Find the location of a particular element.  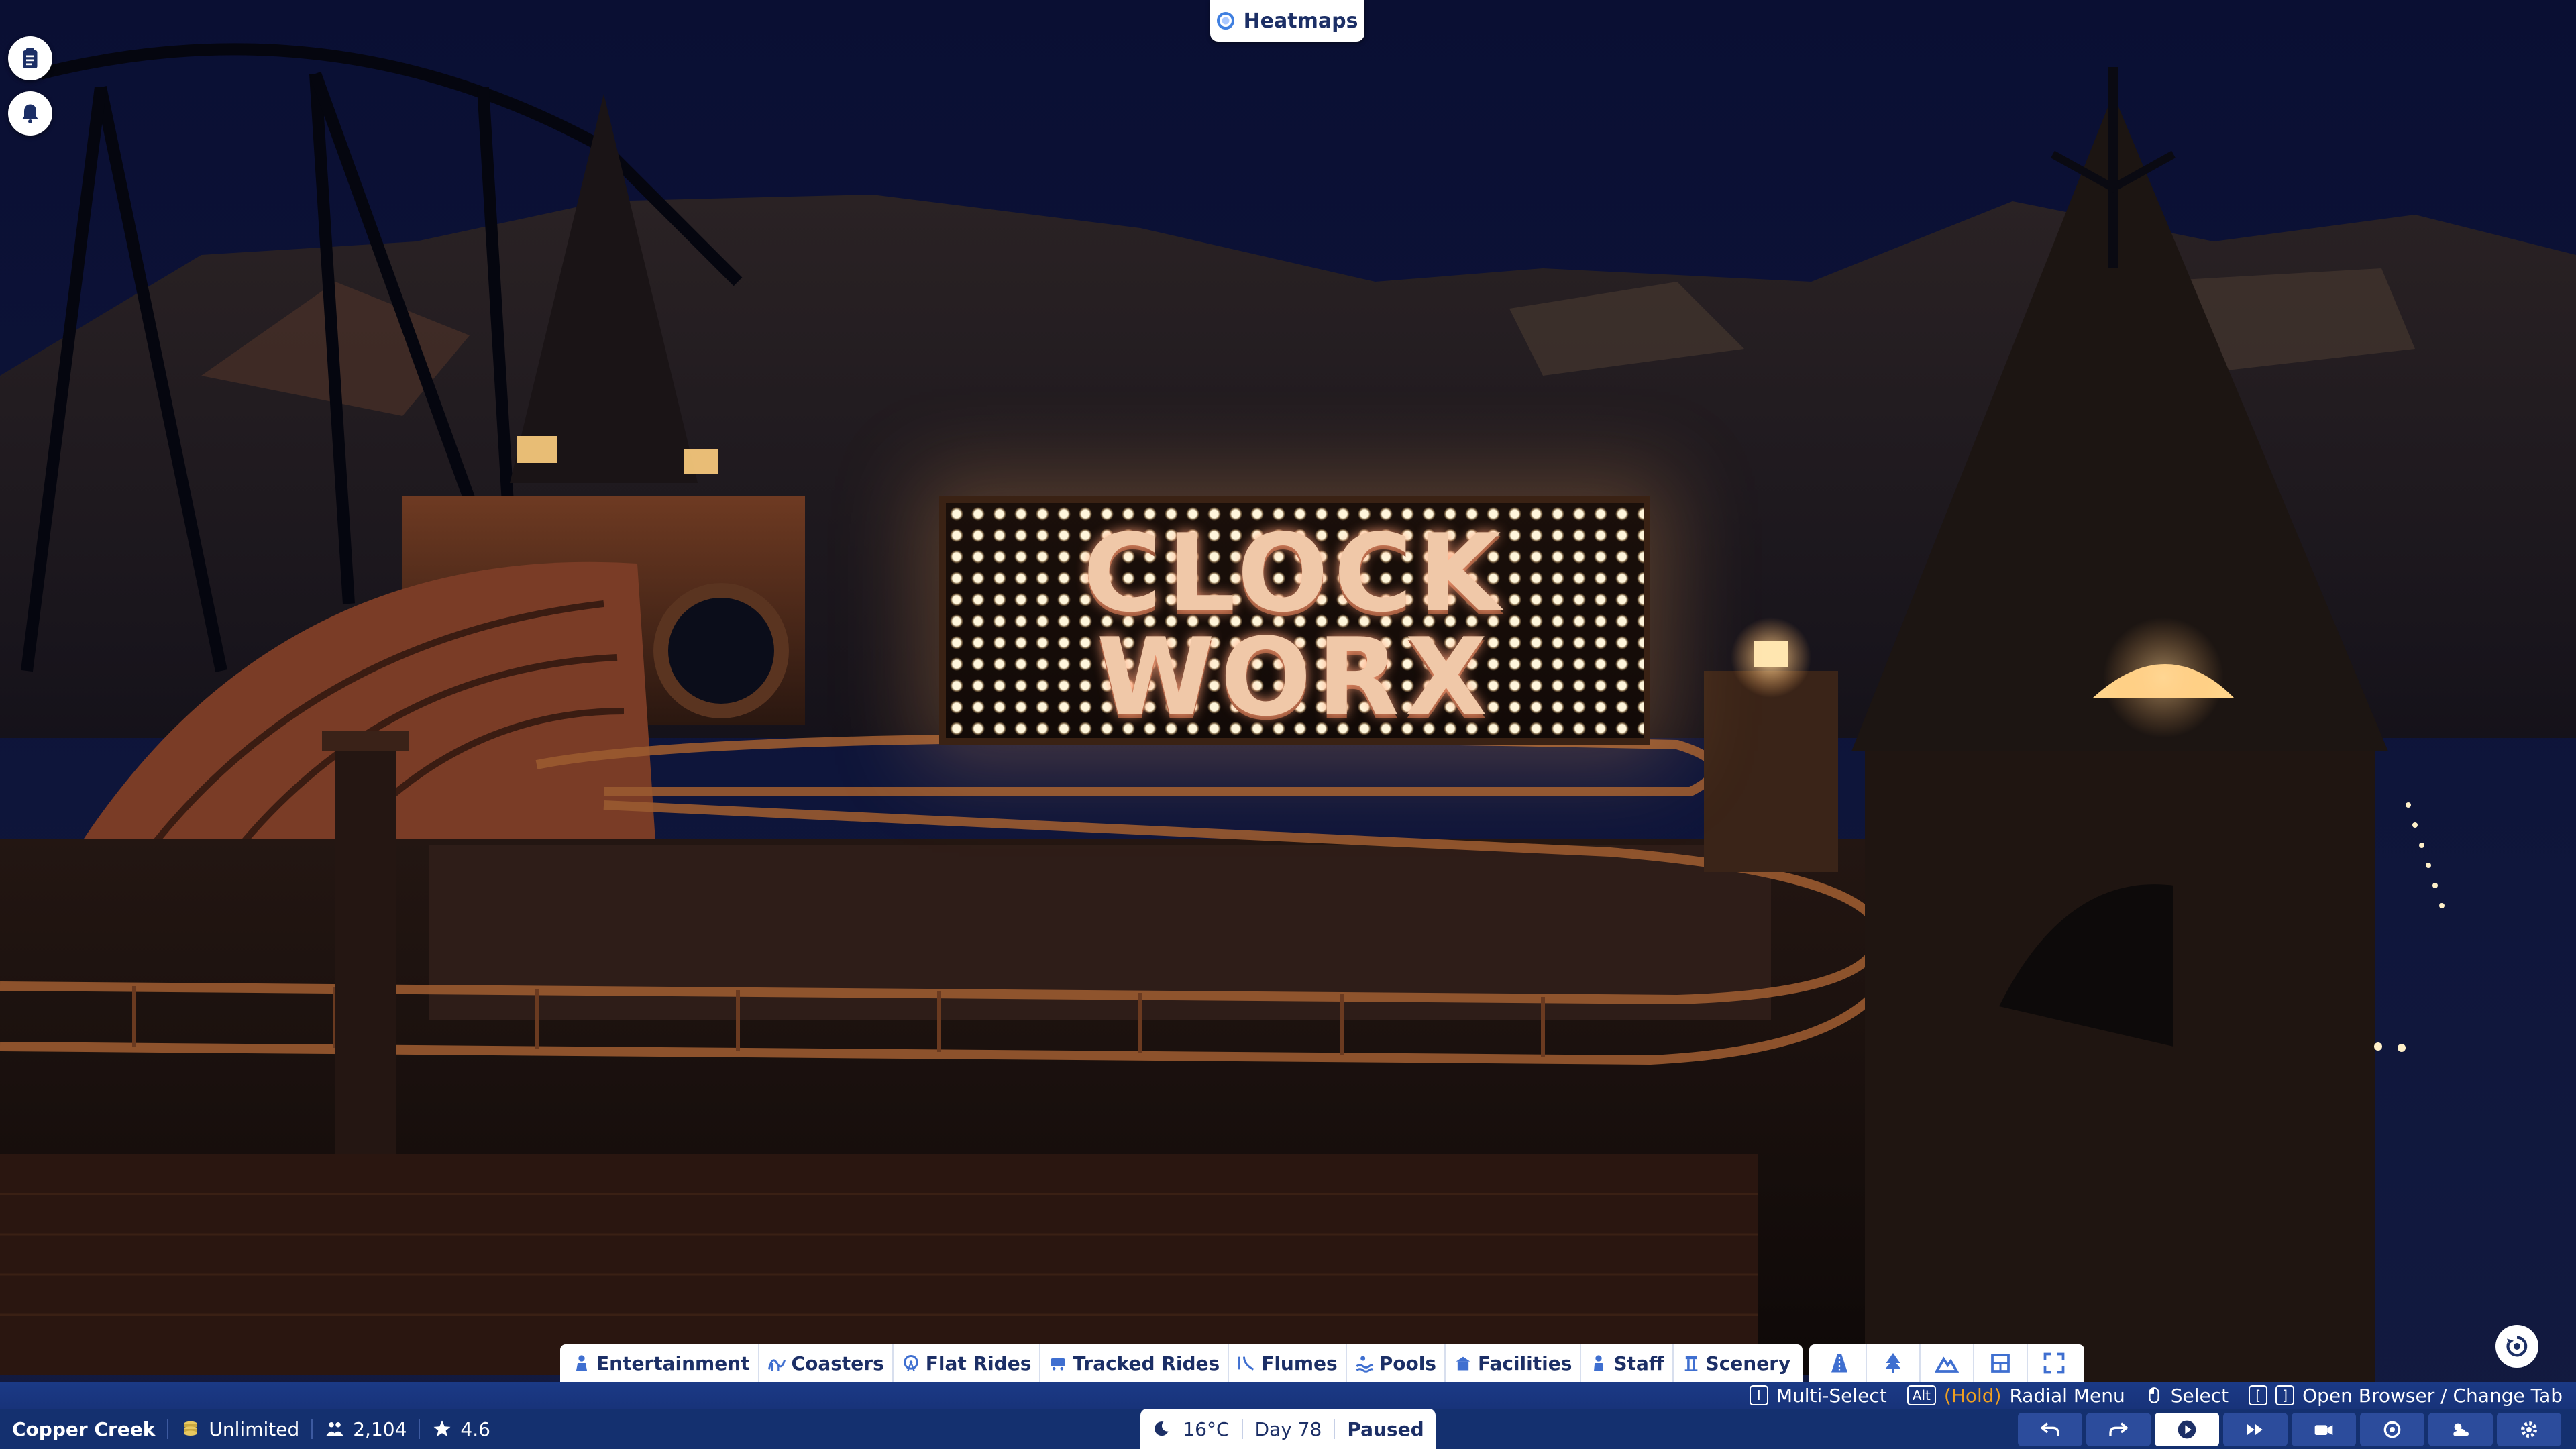

camera-reset-button is located at coordinates (2517, 1346).